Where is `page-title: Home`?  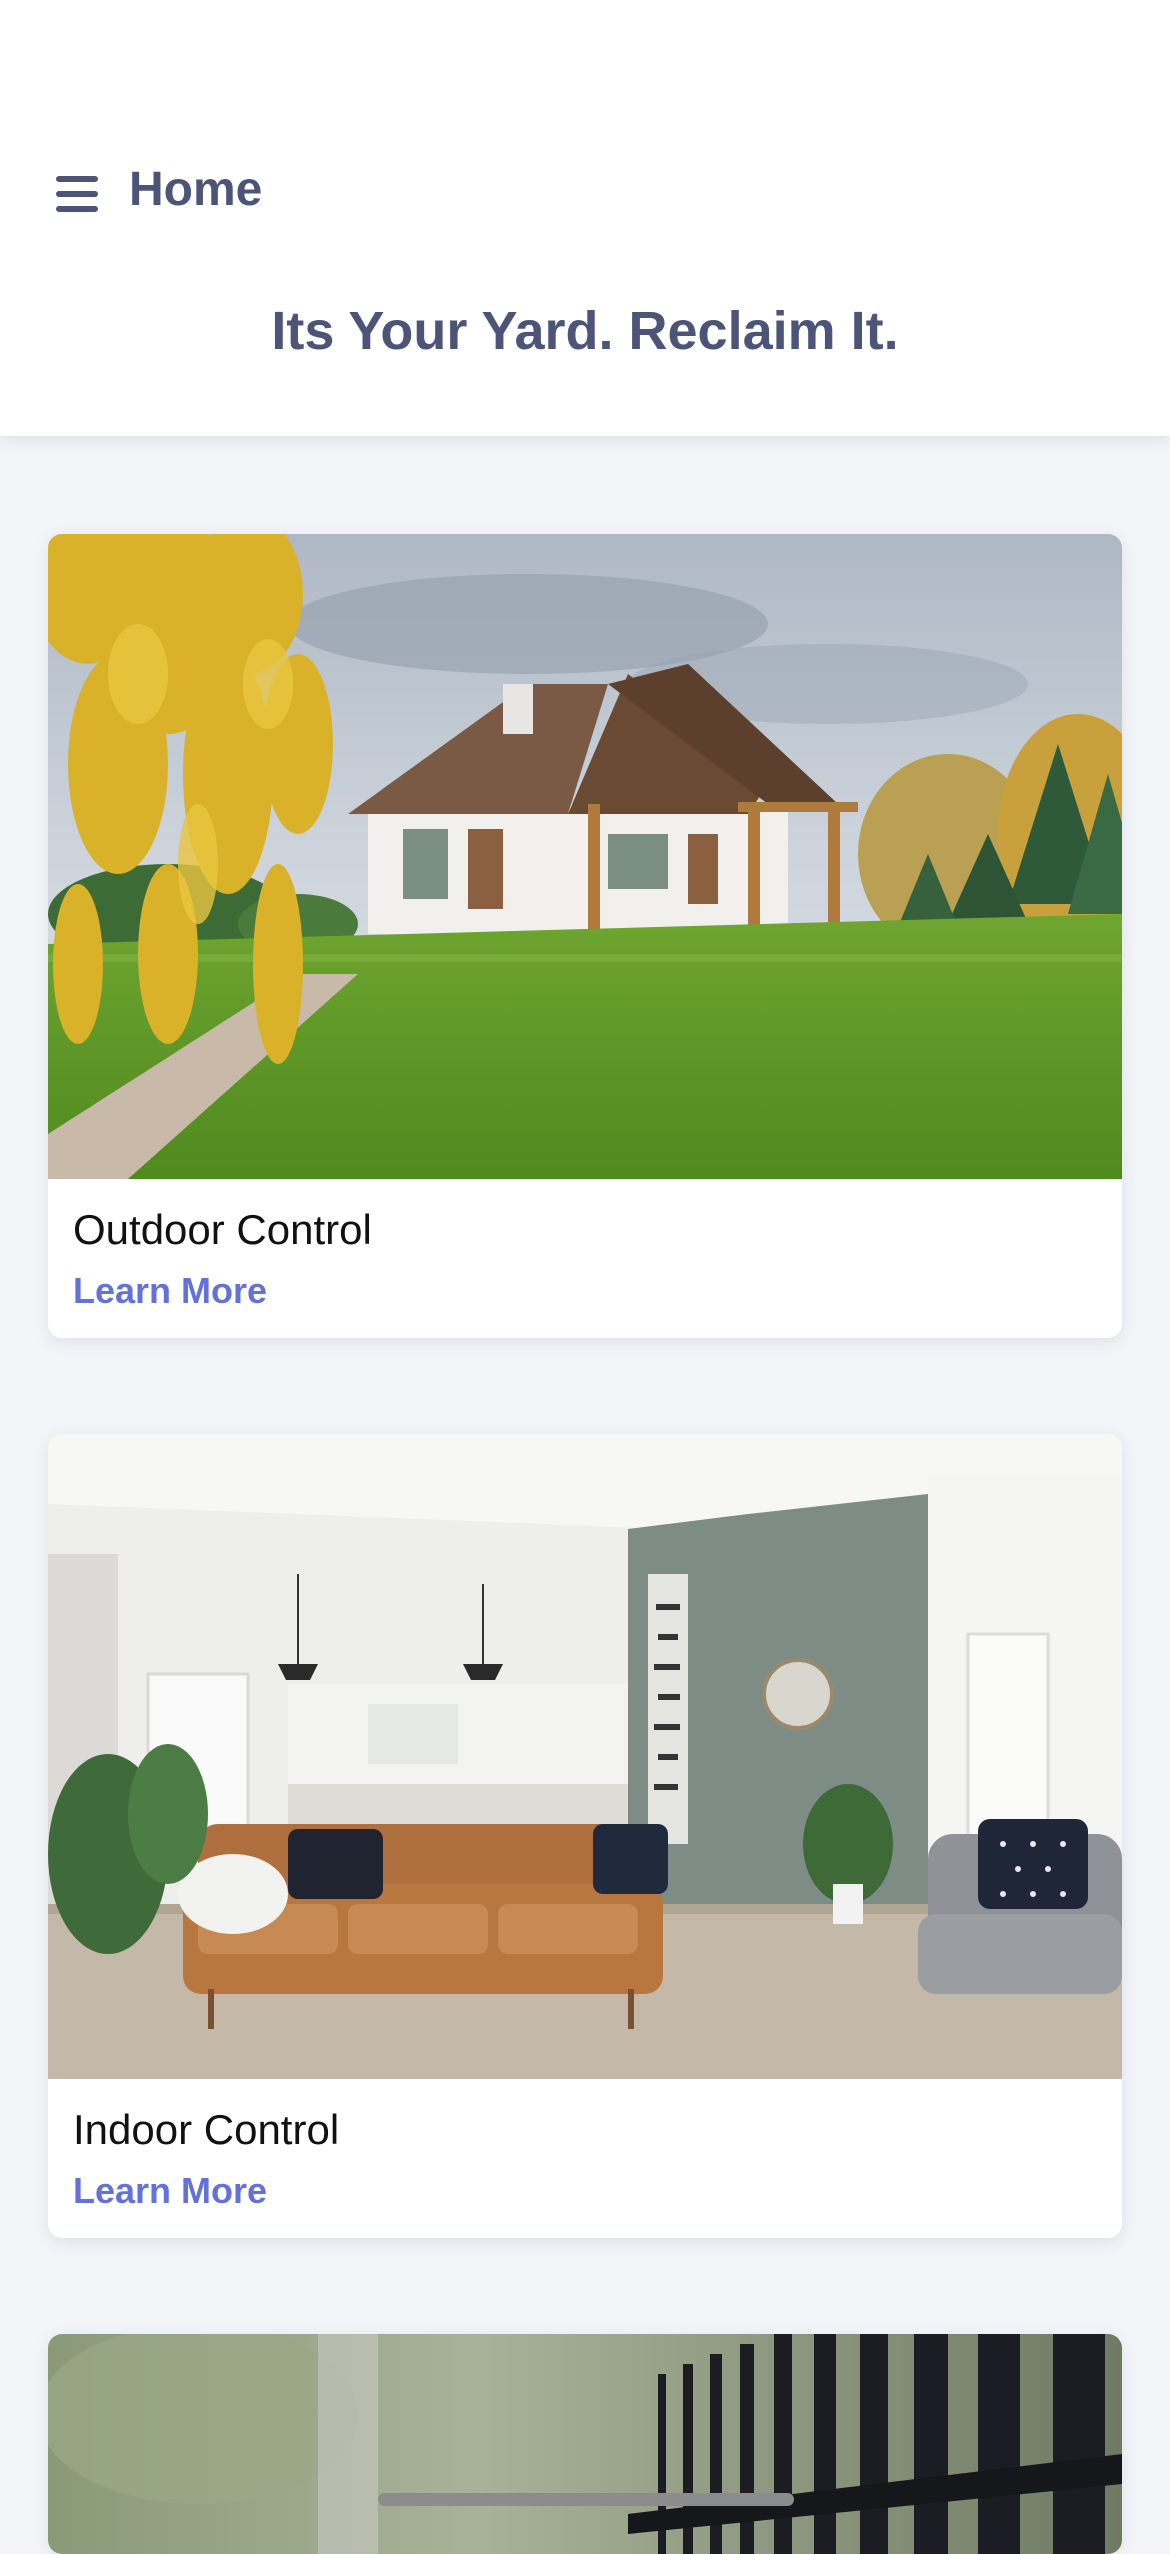 page-title: Home is located at coordinates (196, 189).